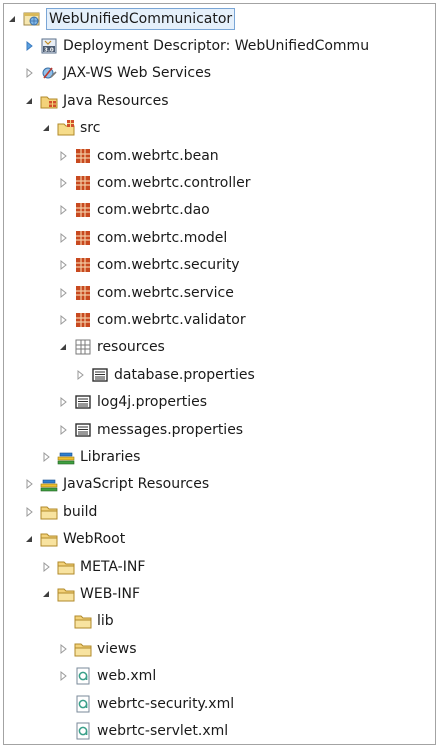  What do you see at coordinates (219, 292) in the screenshot?
I see `tree-item-com-webrtc-service: com.webrtc.service` at bounding box center [219, 292].